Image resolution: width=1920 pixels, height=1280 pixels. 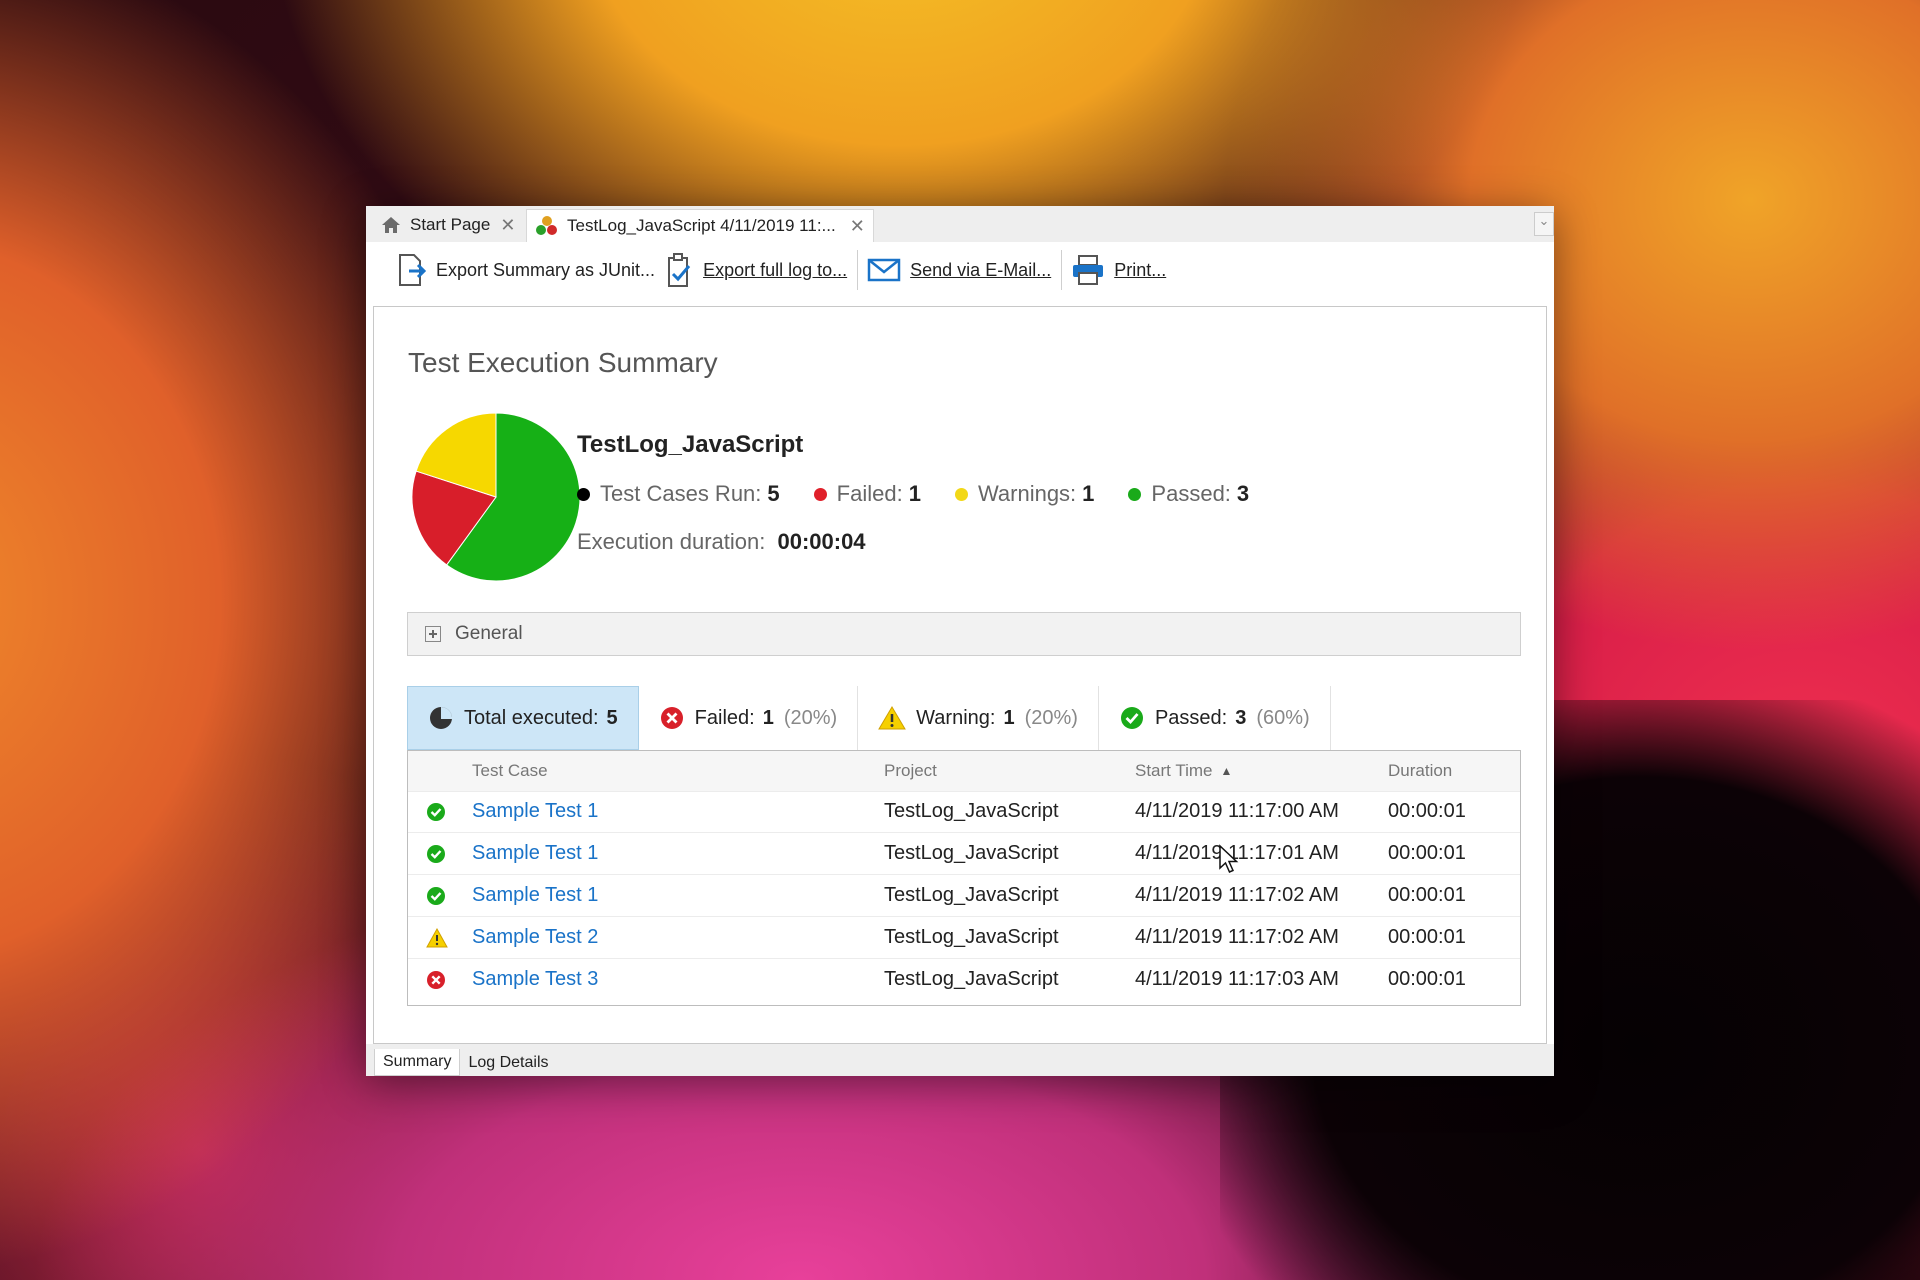 I want to click on warning-icon, so click(x=892, y=718).